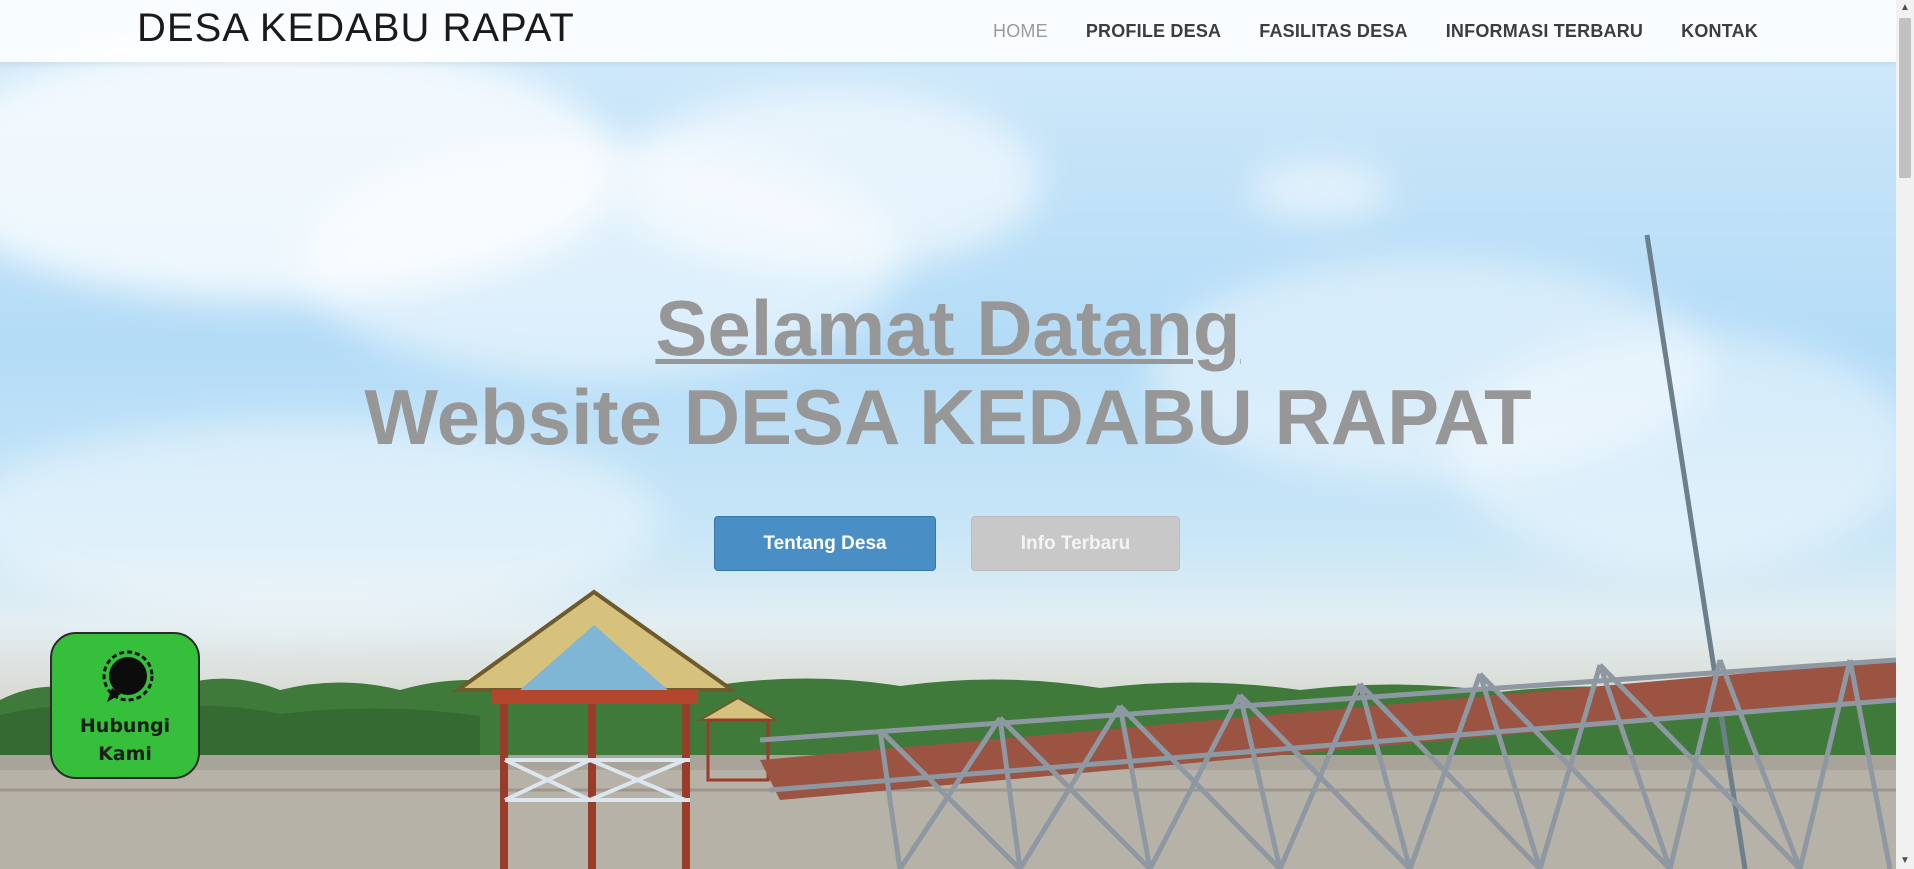 The width and height of the screenshot is (1914, 869). I want to click on scroll-up-arrow-icon: ▲, so click(1905, 8).